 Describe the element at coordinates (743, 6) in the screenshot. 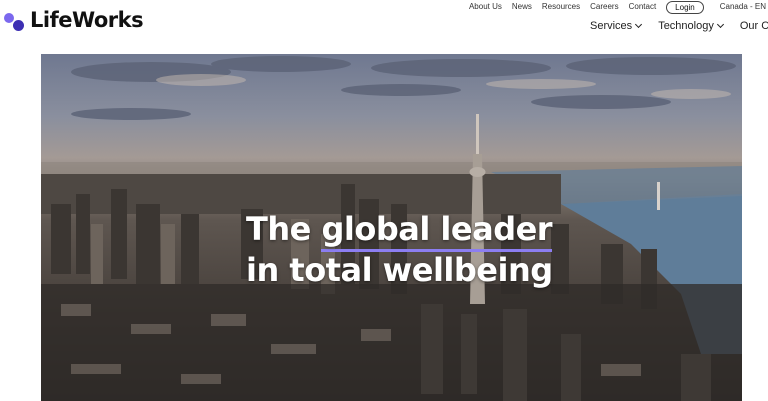

I see `locale-selector: Canada - EN` at that location.